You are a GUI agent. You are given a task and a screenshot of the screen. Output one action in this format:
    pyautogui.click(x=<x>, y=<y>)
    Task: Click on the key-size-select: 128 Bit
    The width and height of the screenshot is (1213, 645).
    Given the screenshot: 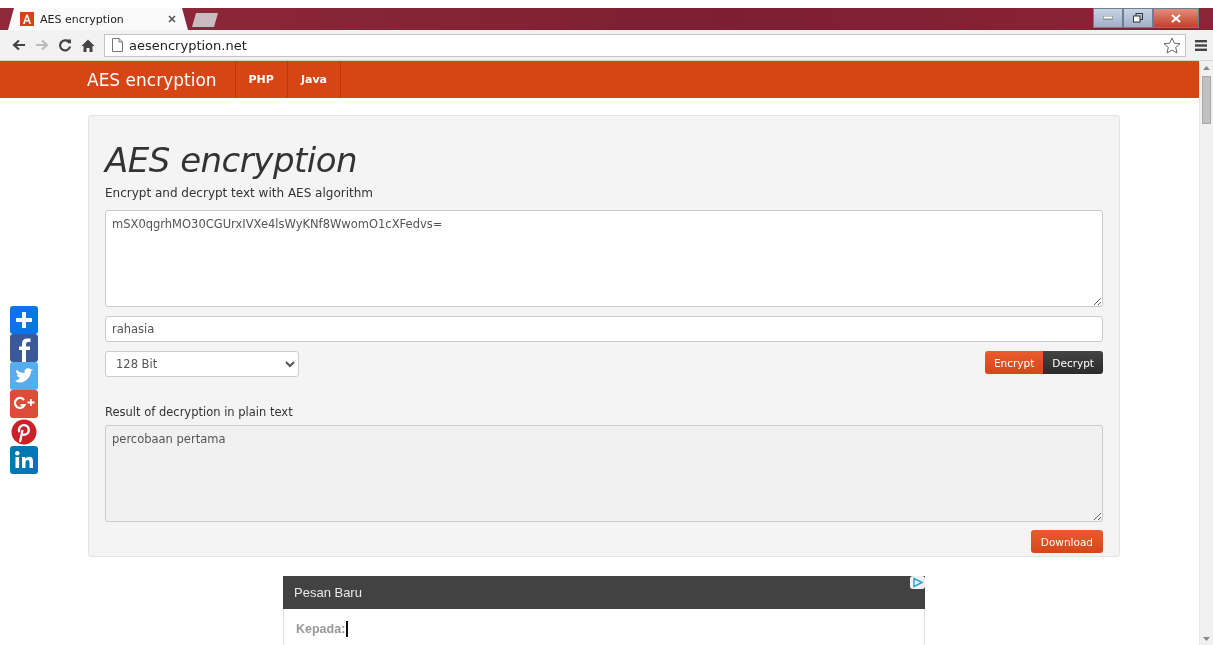 What is the action you would take?
    pyautogui.click(x=202, y=364)
    